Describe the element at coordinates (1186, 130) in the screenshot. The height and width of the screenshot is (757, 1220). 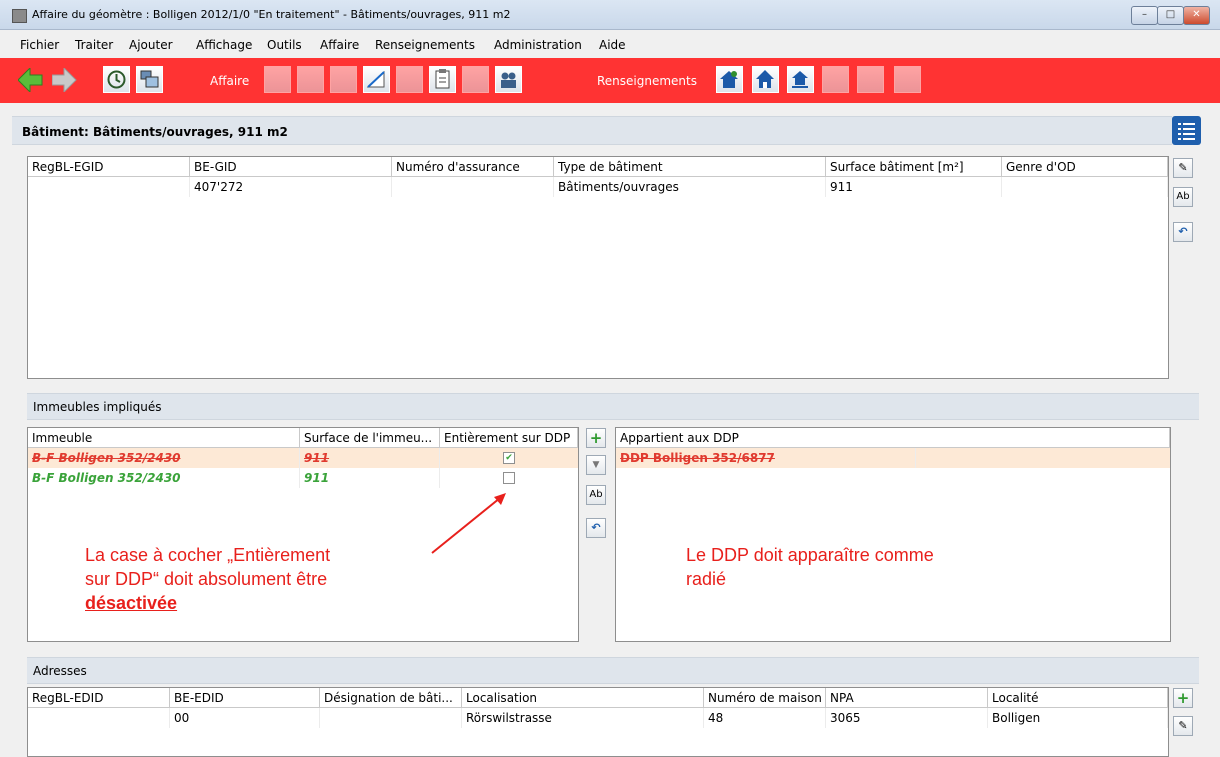
I see `list-view-icon` at that location.